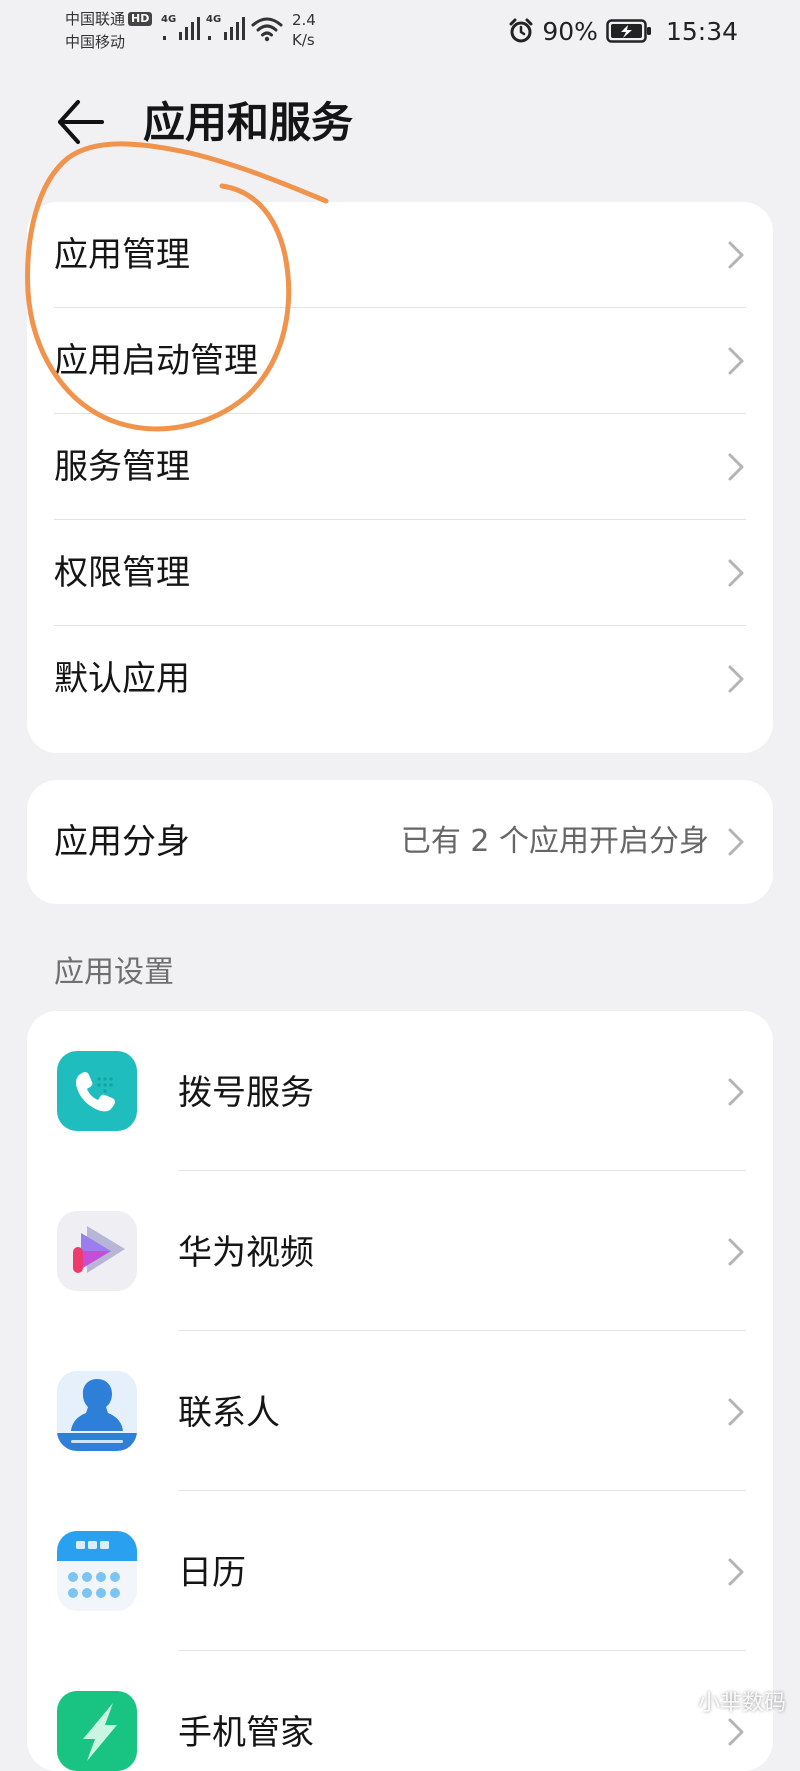  Describe the element at coordinates (400, 1571) in the screenshot. I see `app-item-calendar: 日历` at that location.